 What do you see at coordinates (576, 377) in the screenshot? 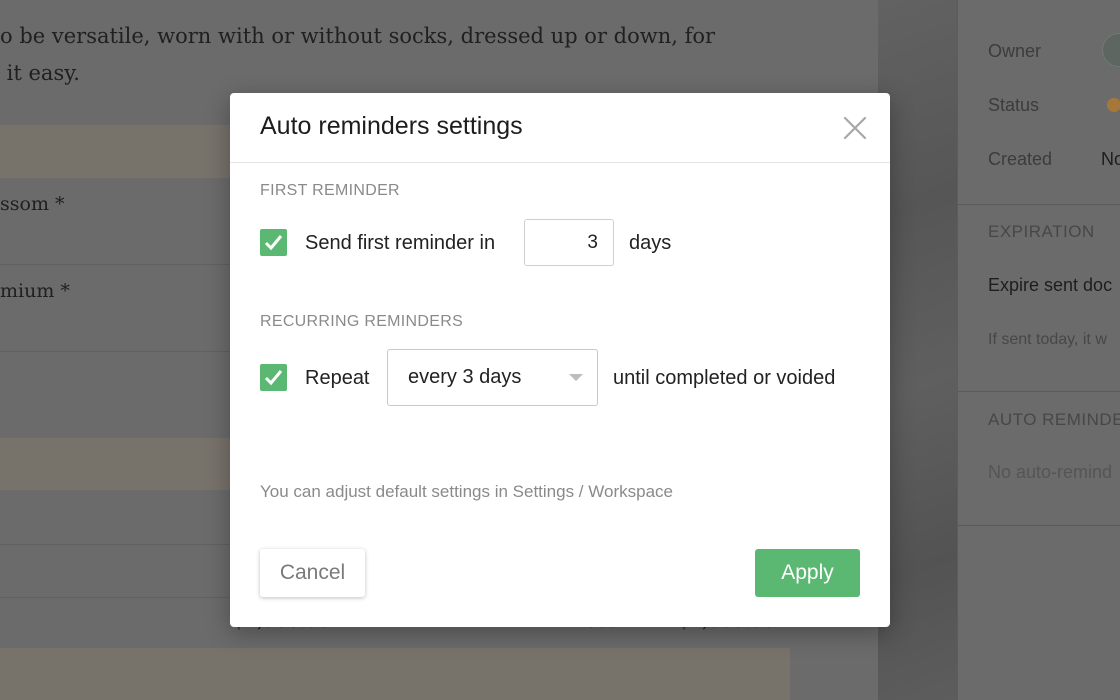
I see `chevron-down-icon` at bounding box center [576, 377].